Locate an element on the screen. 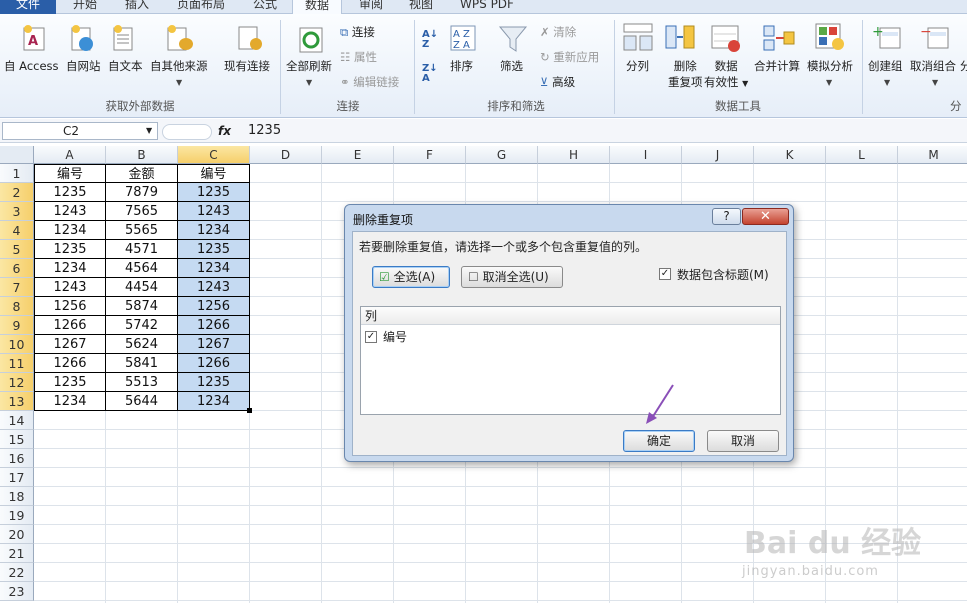 This screenshot has height=603, width=967. ungroup-dropdown-icon: ▼ is located at coordinates (935, 82).